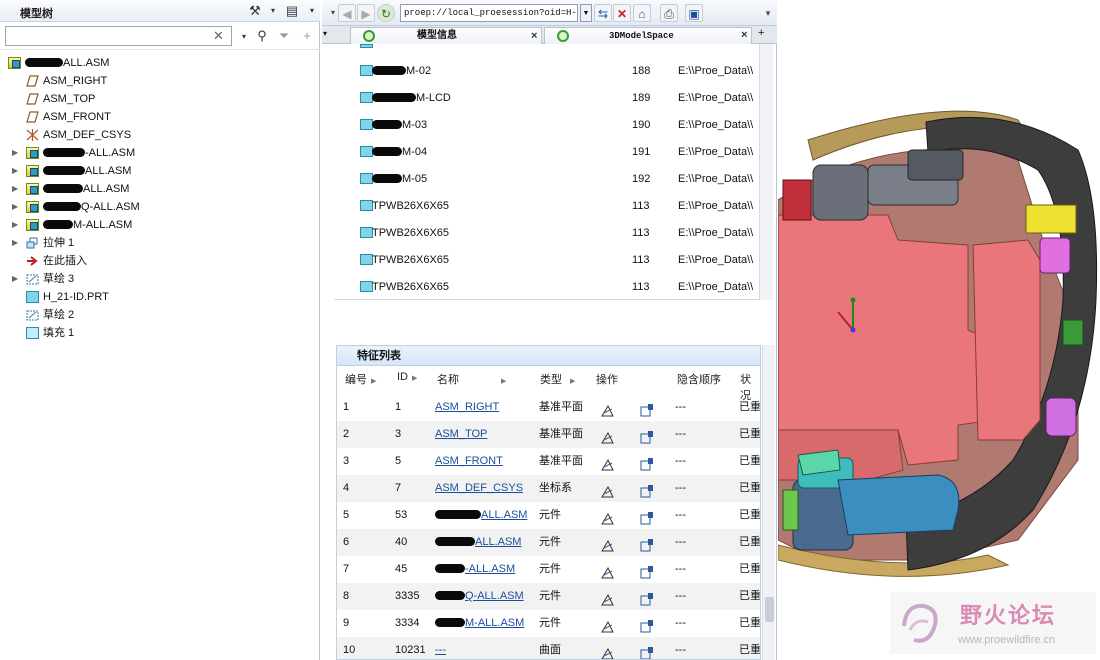 Image resolution: width=1100 pixels, height=660 pixels. What do you see at coordinates (546, 125) in the screenshot?
I see `list-item: M-03 190 E:\\Proe_Data\\` at bounding box center [546, 125].